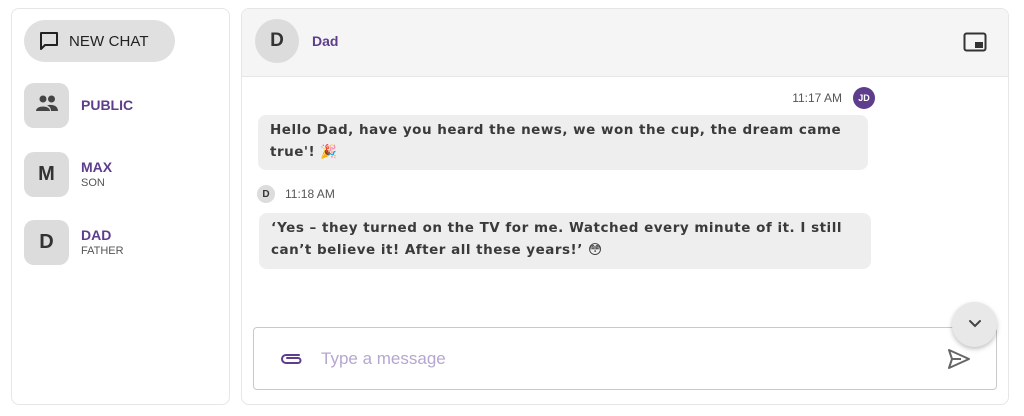 This screenshot has height=416, width=1024. What do you see at coordinates (102, 251) in the screenshot?
I see `contact-relation: FATHER` at bounding box center [102, 251].